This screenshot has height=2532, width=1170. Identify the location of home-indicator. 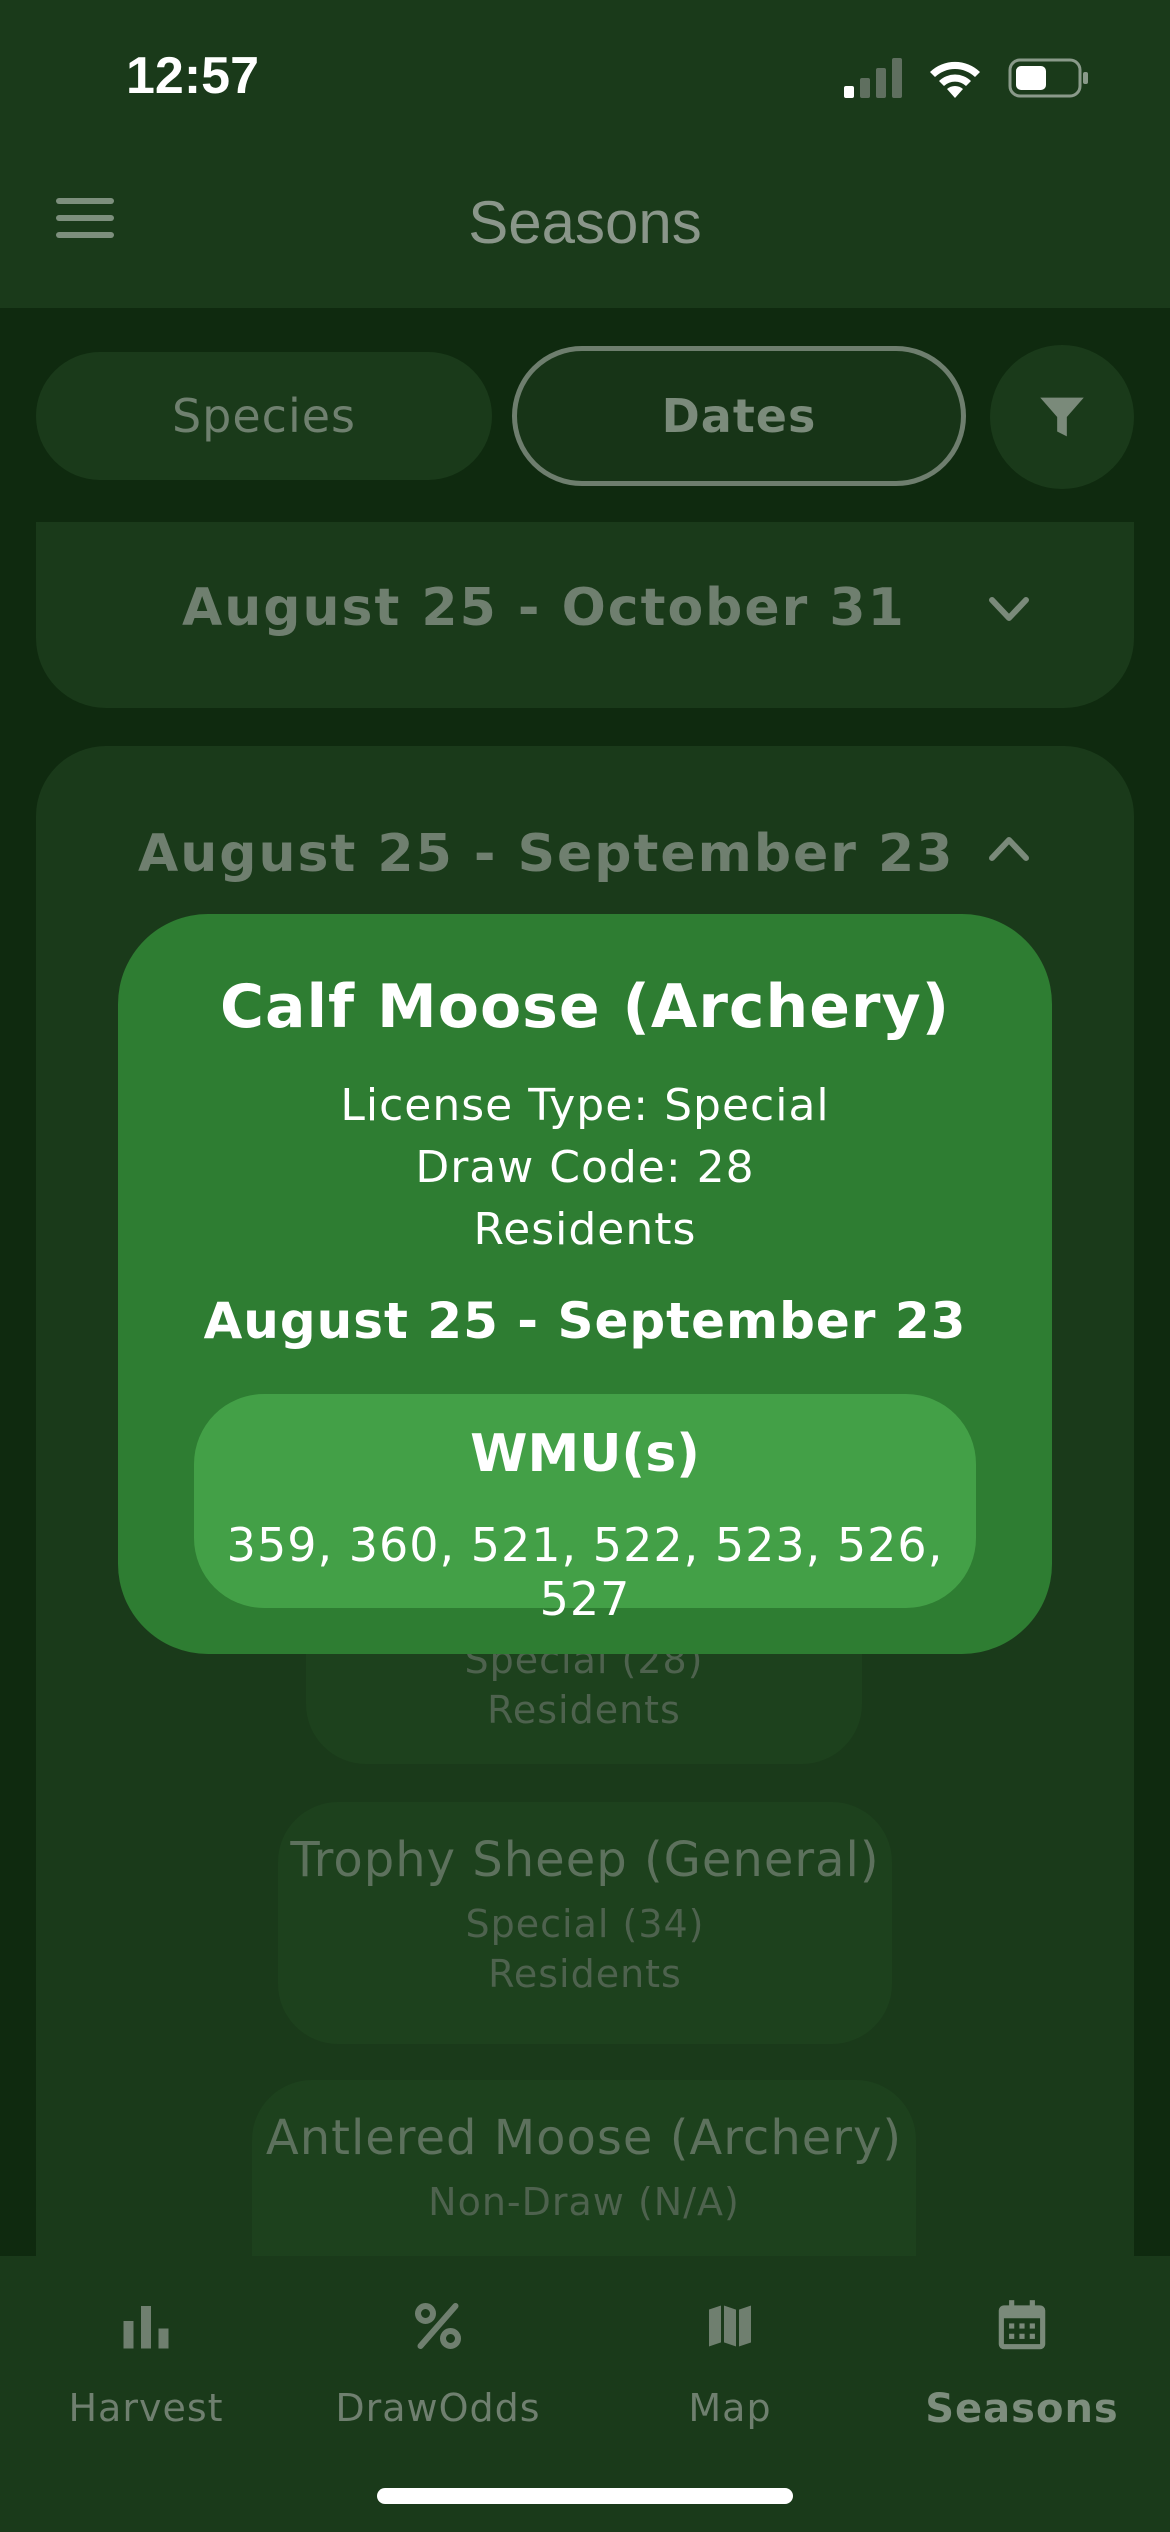
(585, 2496).